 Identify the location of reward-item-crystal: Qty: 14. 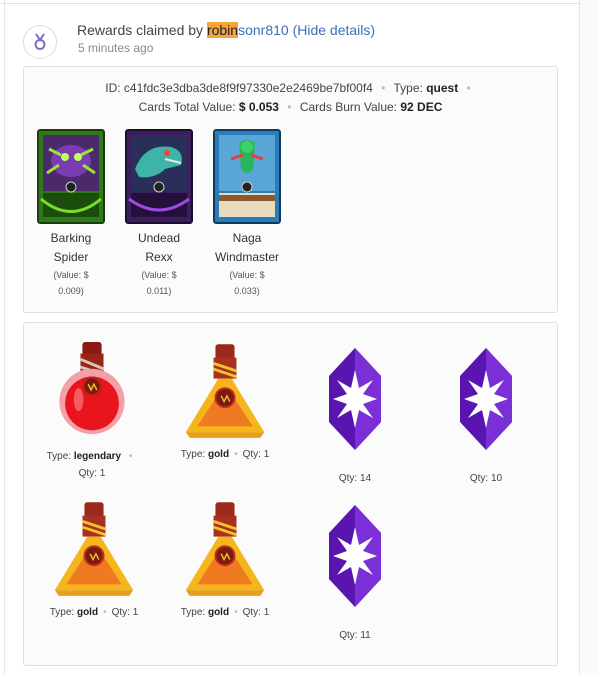
(355, 416).